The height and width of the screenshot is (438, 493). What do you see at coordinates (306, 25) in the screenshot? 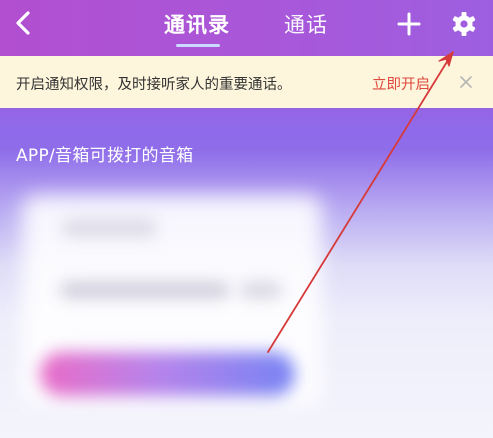
I see `tab-calls: 通话` at bounding box center [306, 25].